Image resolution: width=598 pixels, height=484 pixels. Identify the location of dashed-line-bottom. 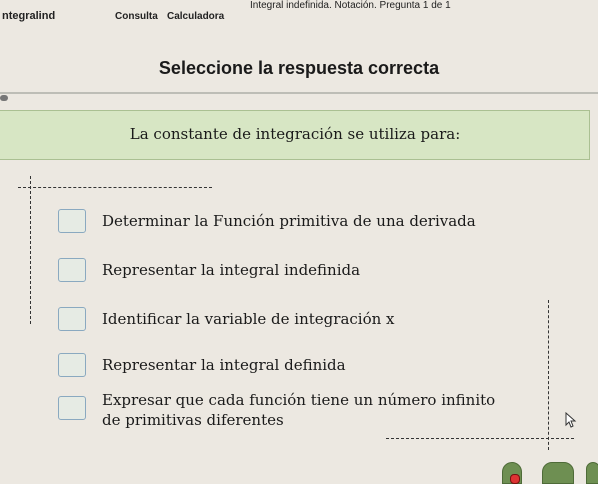
(480, 438).